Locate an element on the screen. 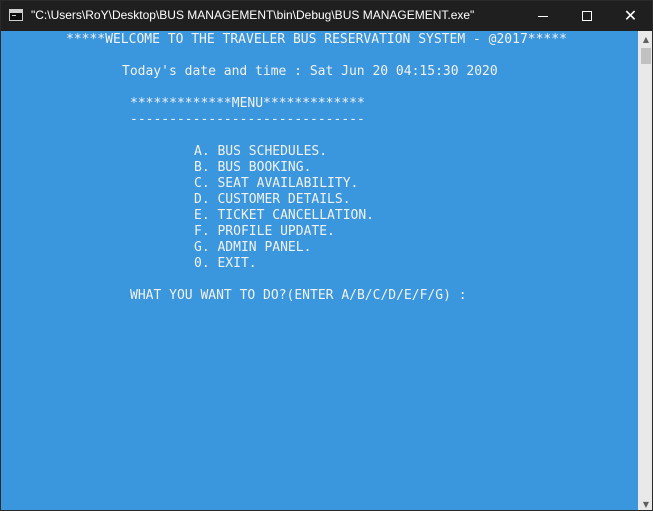 This screenshot has height=511, width=653. menu-option-c: C. SEAT AVAILABILITY. is located at coordinates (276, 183).